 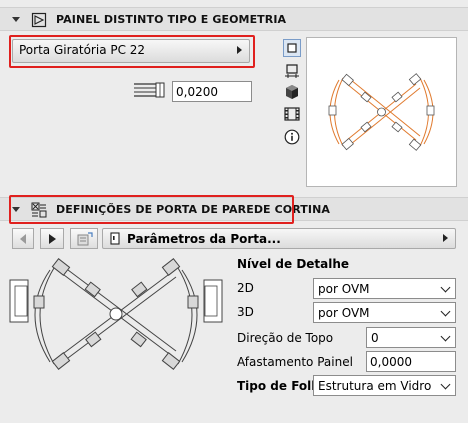 What do you see at coordinates (292, 114) in the screenshot?
I see `film-icon` at bounding box center [292, 114].